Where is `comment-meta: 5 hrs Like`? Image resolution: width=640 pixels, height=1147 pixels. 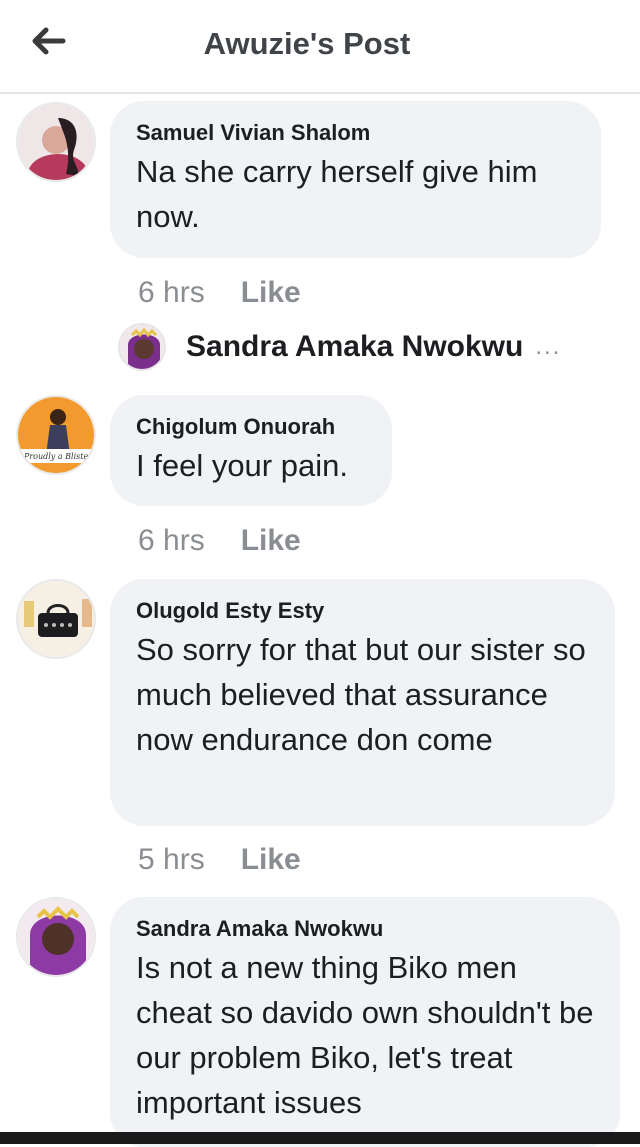 comment-meta: 5 hrs Like is located at coordinates (219, 860).